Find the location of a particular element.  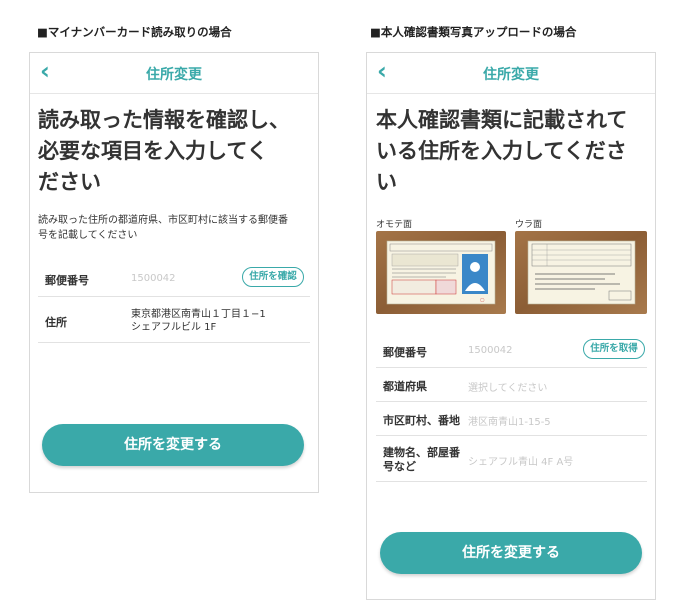

heading: 本人確認書類に記載されて いる住所を入力してくださ い is located at coordinates (501, 151).